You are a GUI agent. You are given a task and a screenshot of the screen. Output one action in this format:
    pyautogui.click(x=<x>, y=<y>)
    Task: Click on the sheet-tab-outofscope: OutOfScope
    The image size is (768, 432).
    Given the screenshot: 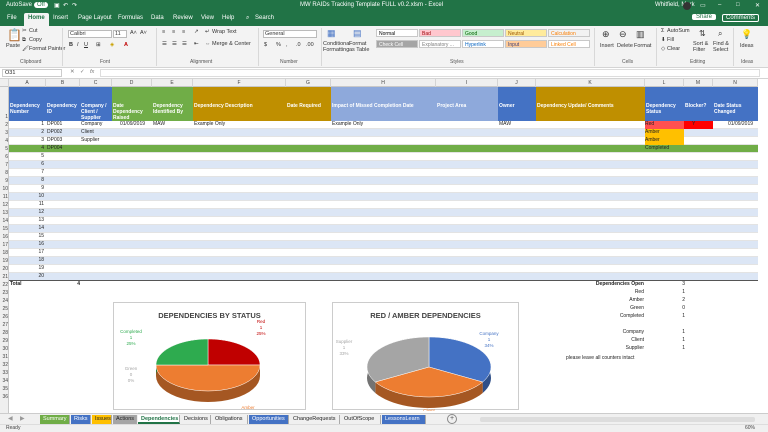 What is the action you would take?
    pyautogui.click(x=361, y=419)
    